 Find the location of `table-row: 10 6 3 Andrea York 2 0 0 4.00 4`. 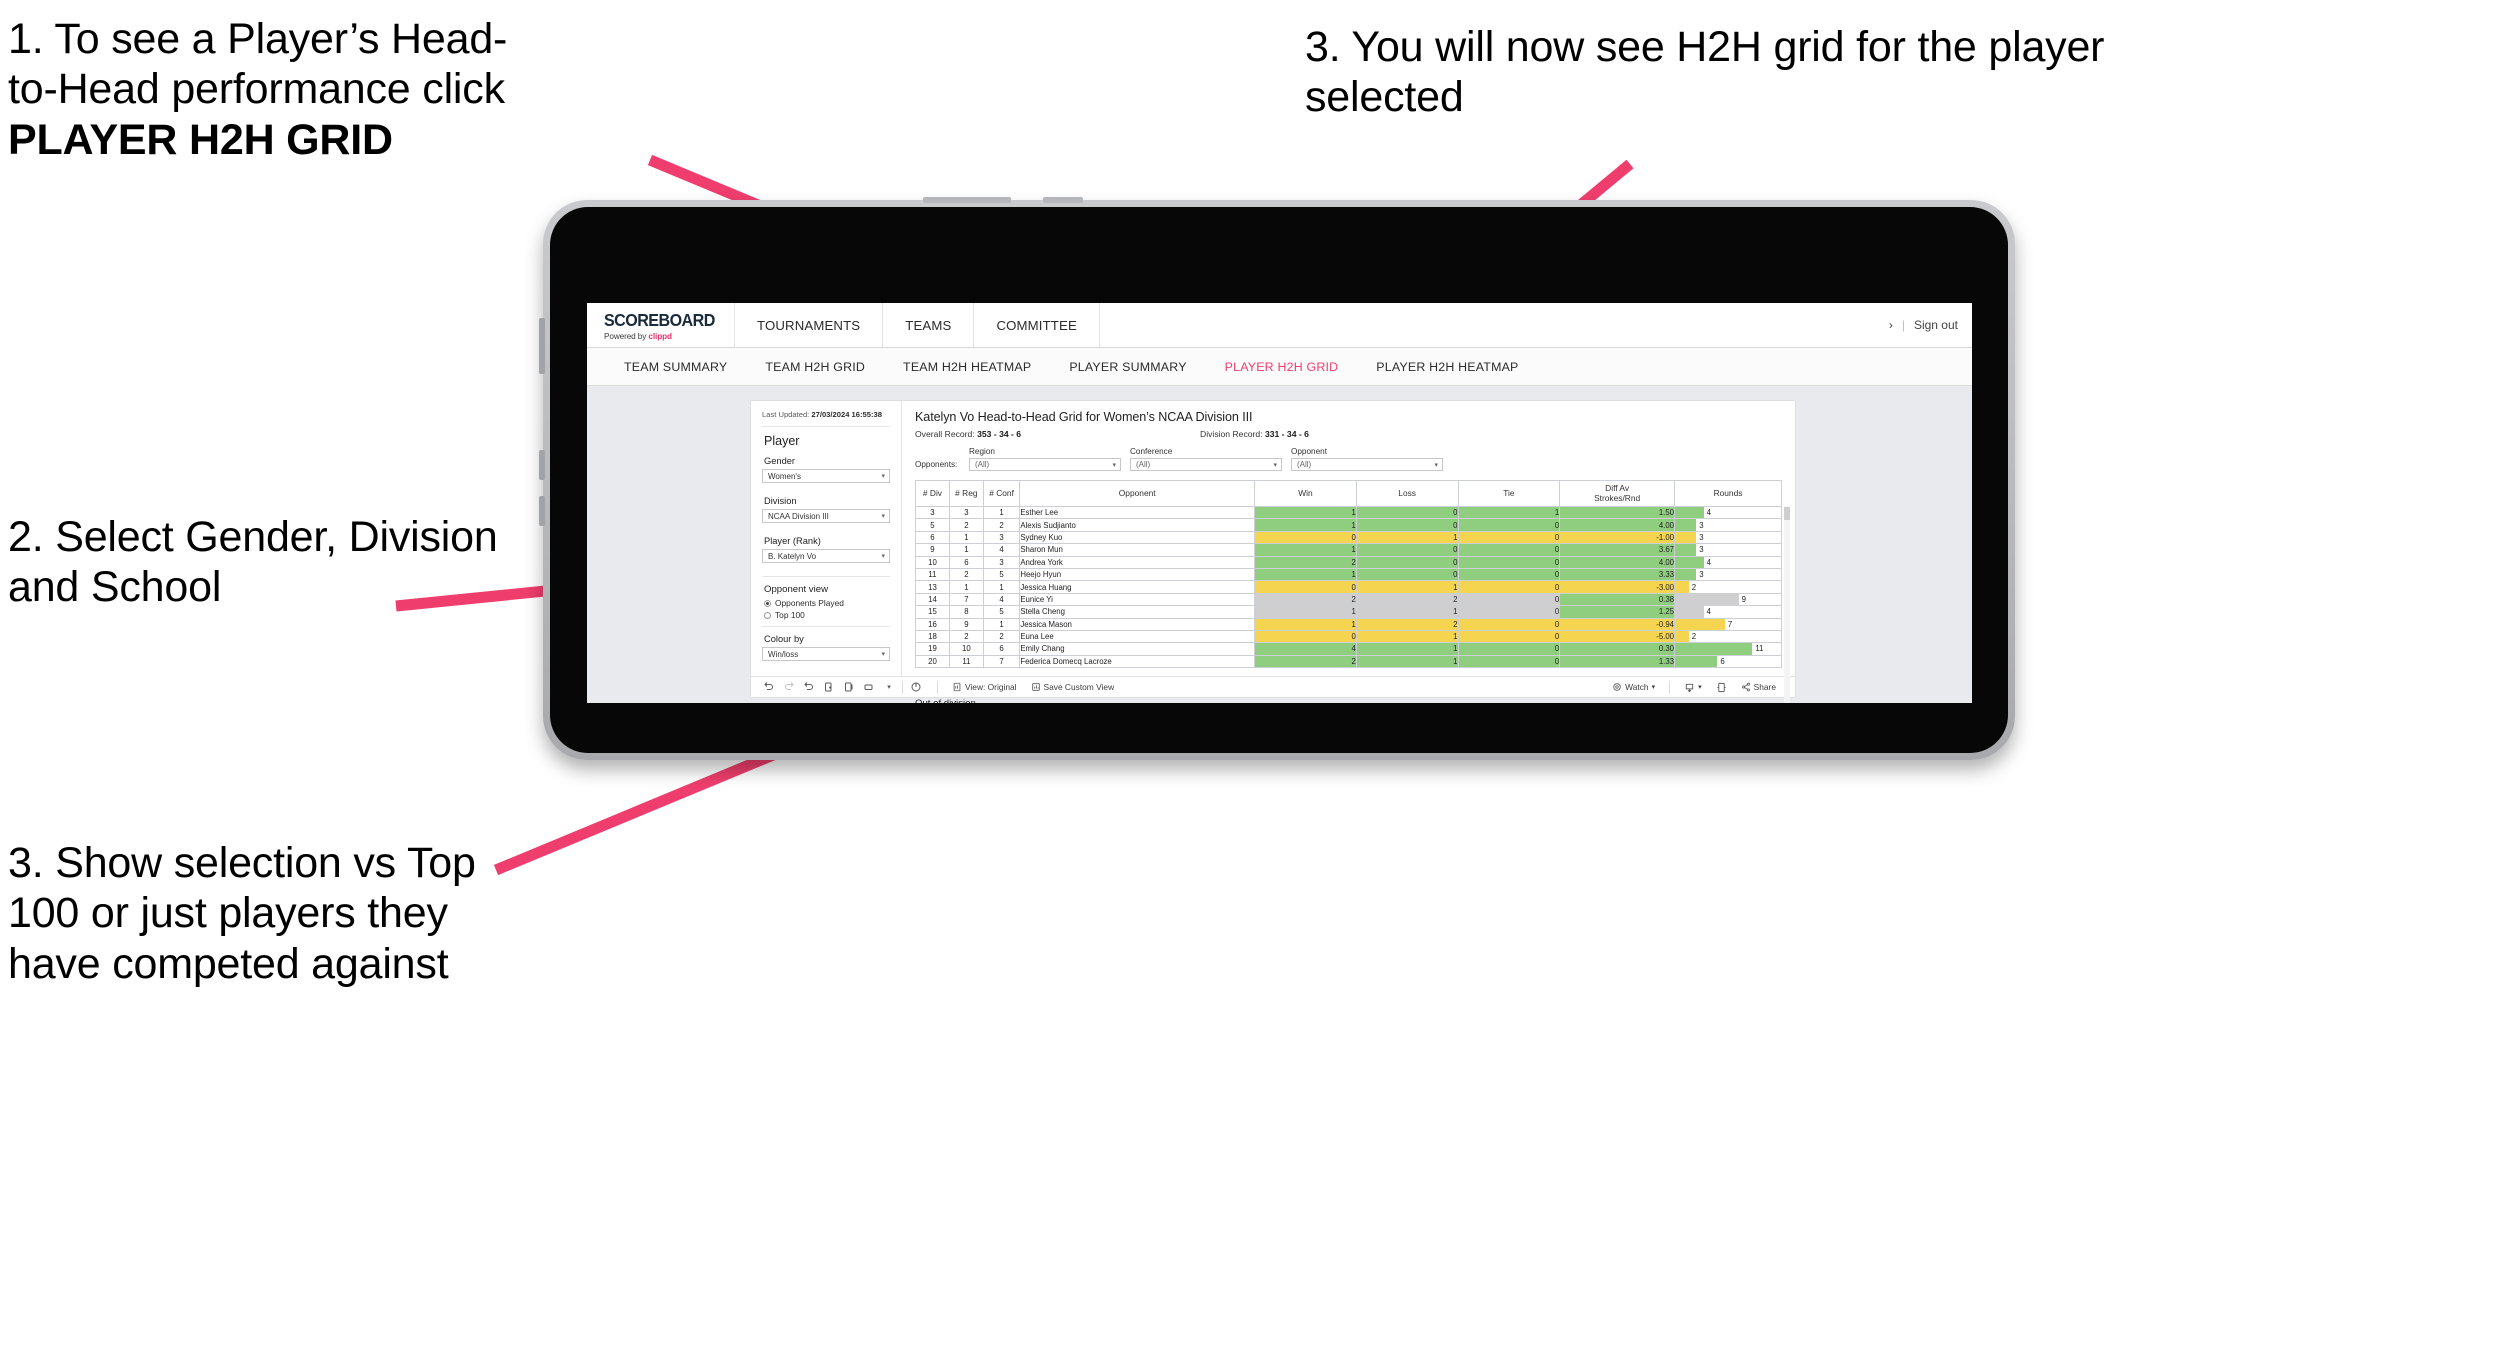

table-row: 10 6 3 Andrea York 2 0 0 4.00 4 is located at coordinates (1348, 562).